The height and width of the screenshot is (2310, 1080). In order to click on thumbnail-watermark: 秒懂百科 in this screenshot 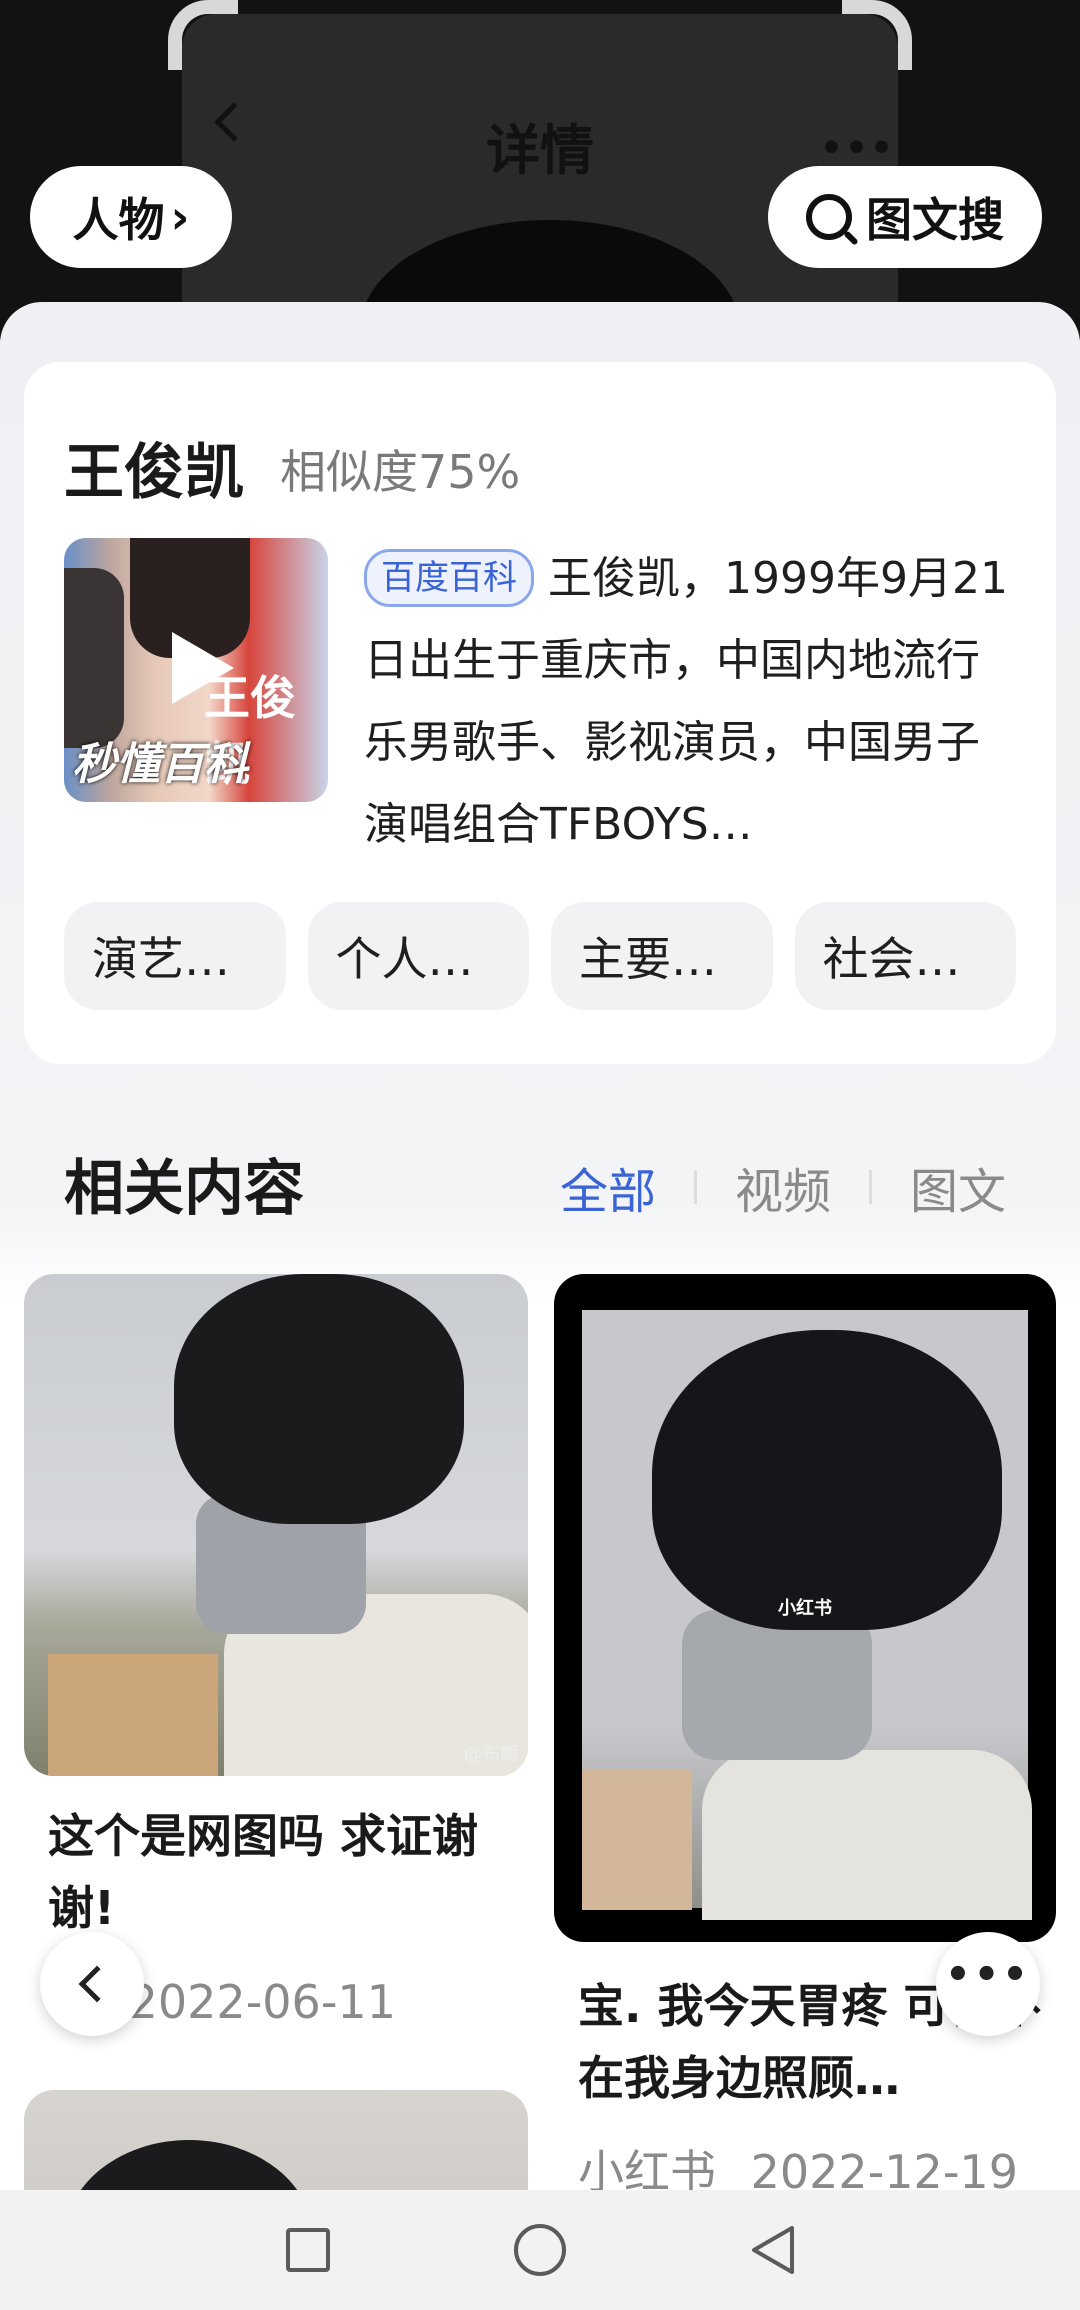, I will do `click(160, 764)`.